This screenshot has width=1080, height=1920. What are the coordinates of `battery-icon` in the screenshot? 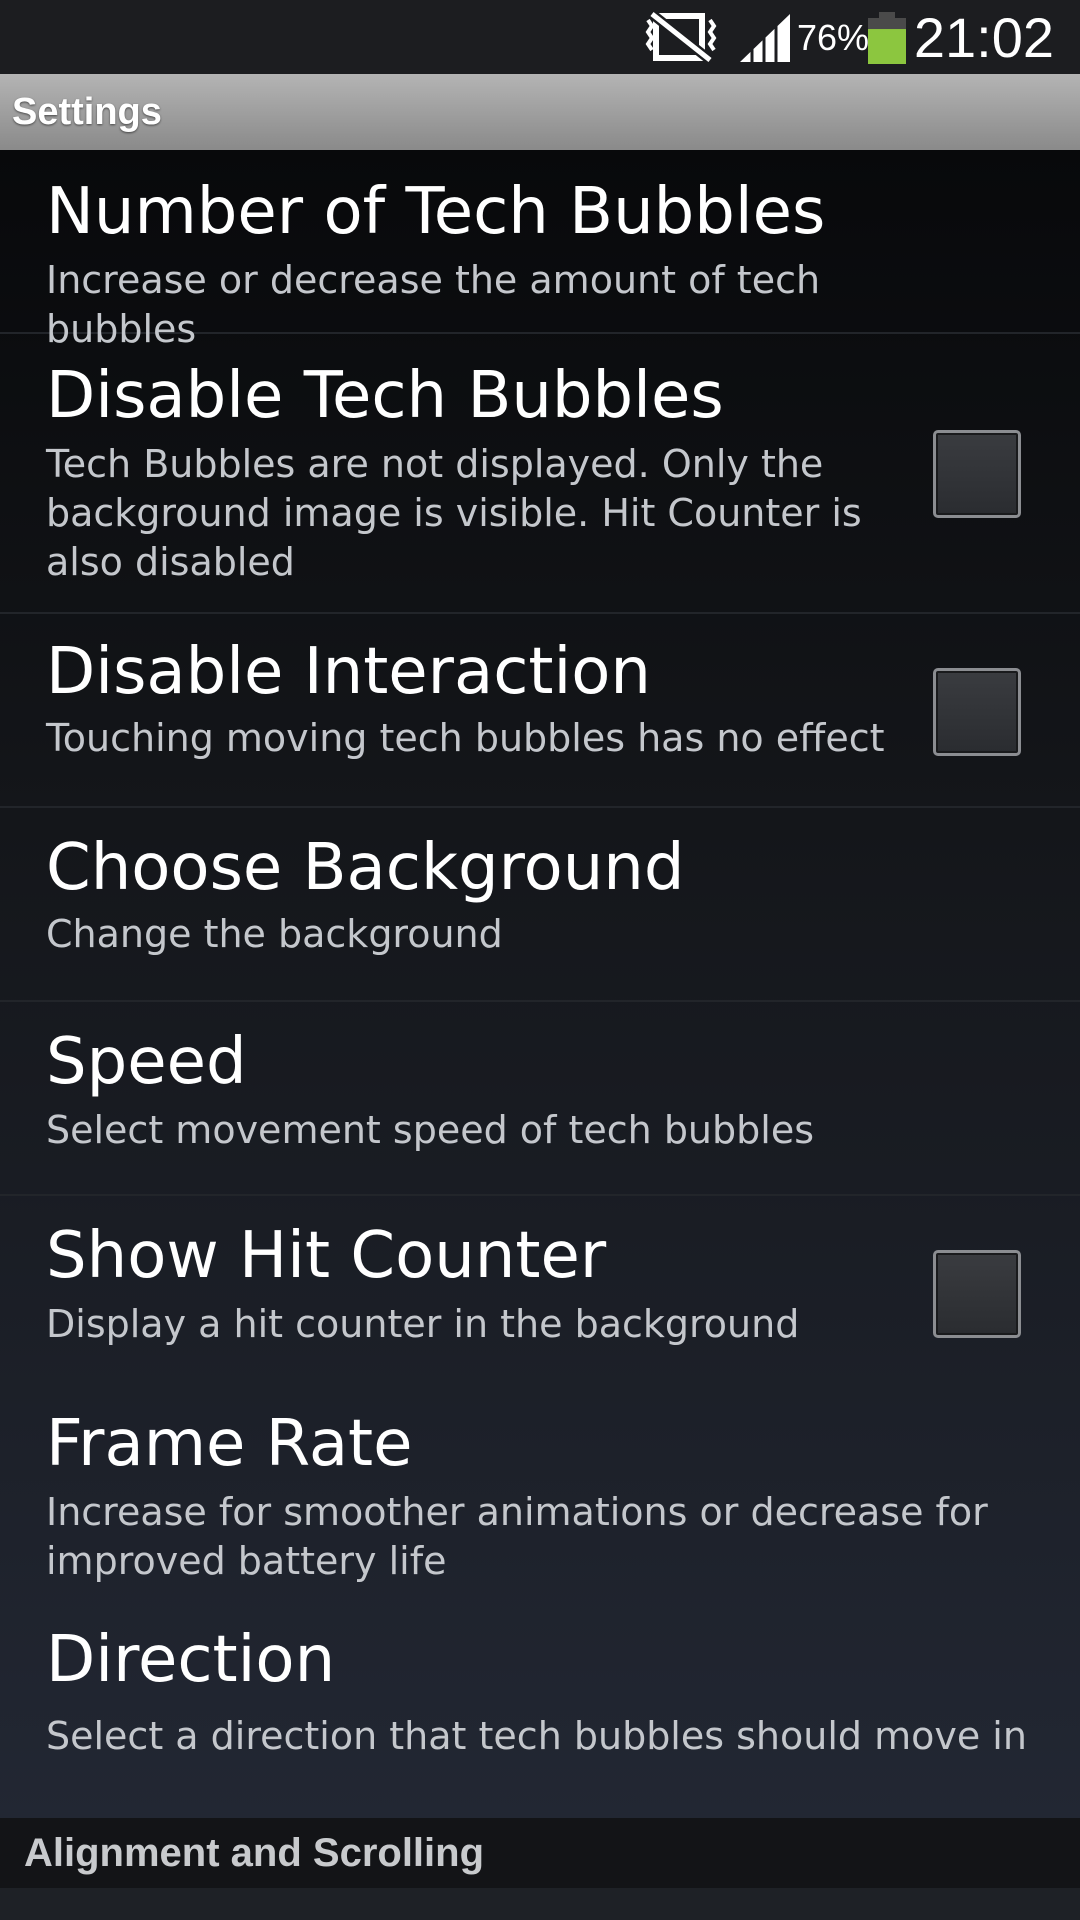 It's located at (887, 38).